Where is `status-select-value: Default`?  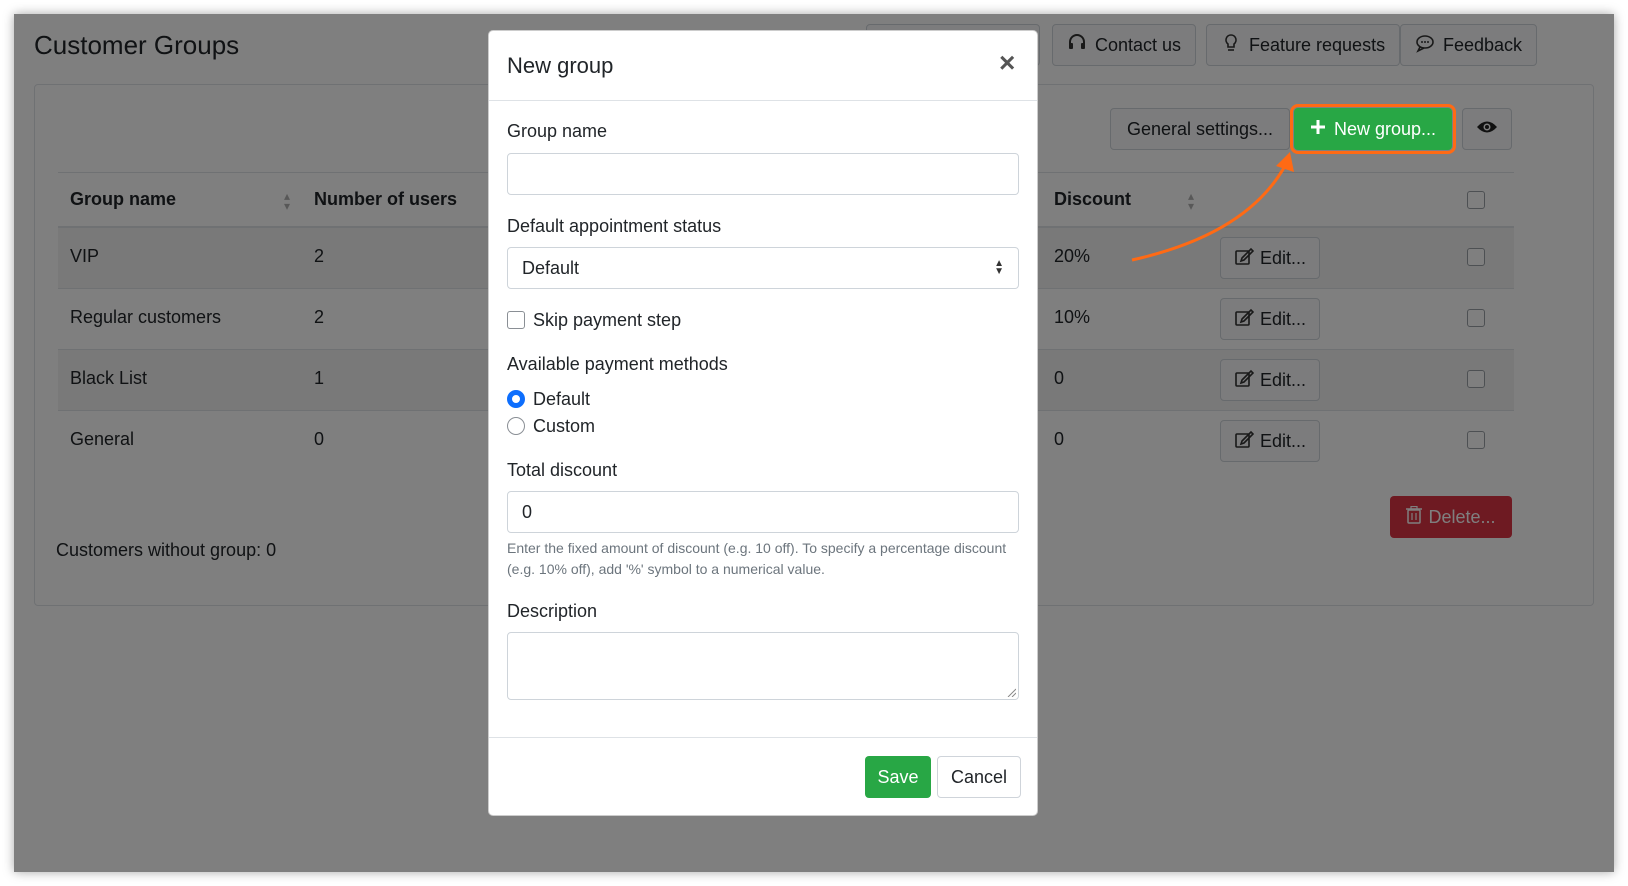 status-select-value: Default is located at coordinates (551, 267).